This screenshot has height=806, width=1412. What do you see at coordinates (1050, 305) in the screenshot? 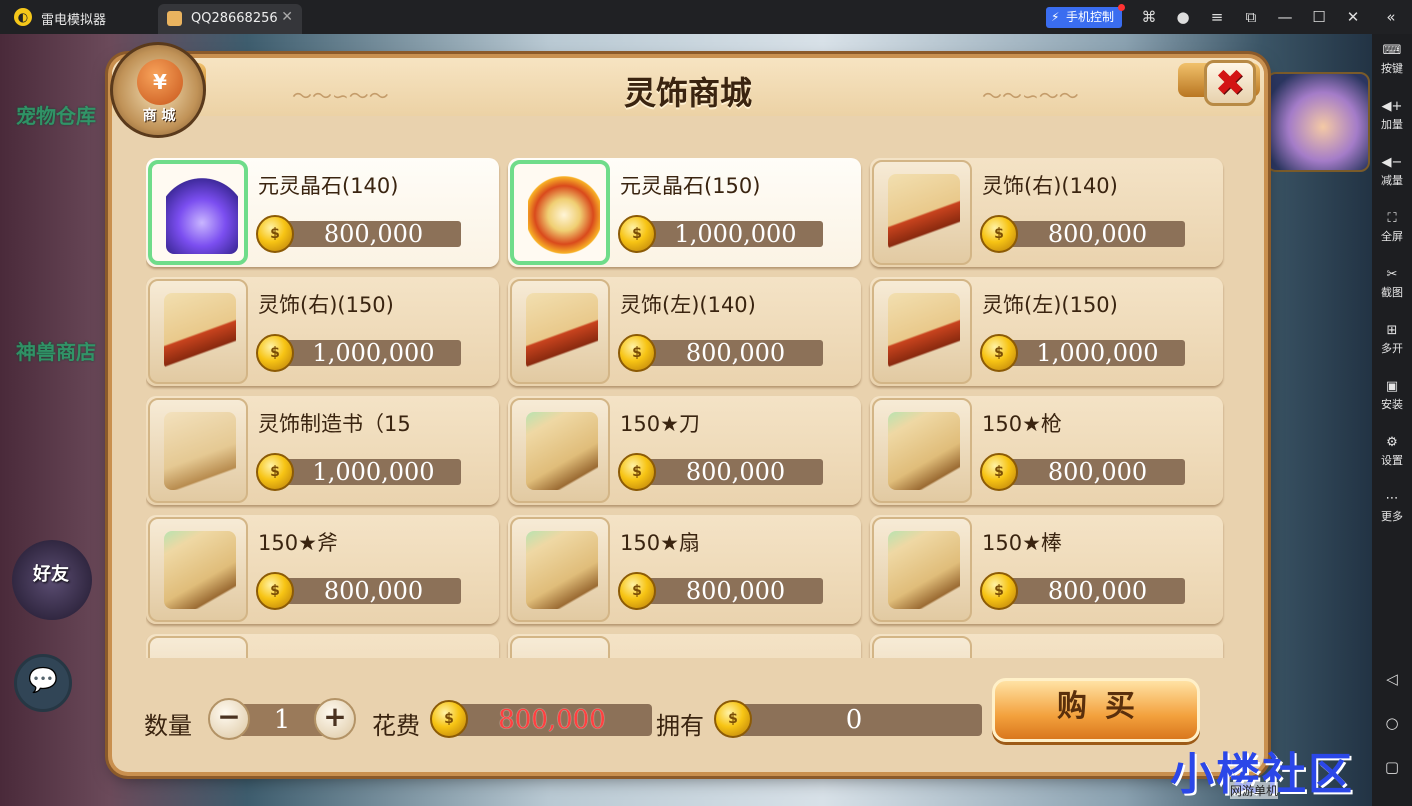
I see `item-name: 灵饰(左)(150)` at bounding box center [1050, 305].